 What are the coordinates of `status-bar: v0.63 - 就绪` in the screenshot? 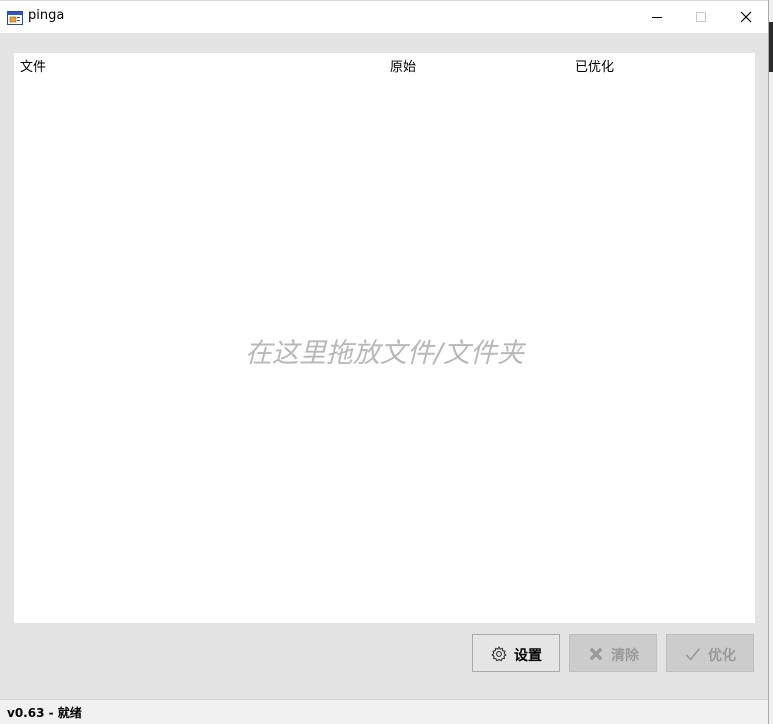 It's located at (384, 711).